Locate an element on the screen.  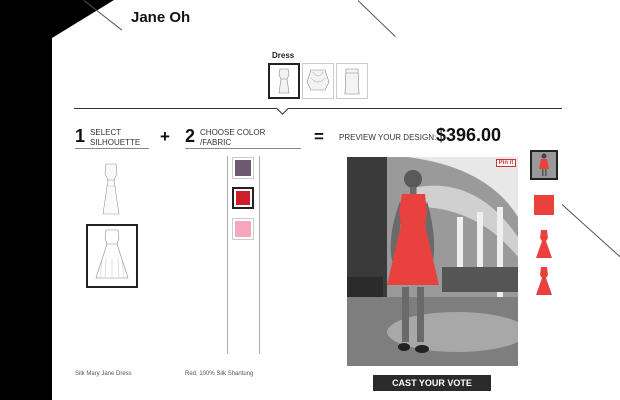
pencil-skirt-icon is located at coordinates (352, 81).